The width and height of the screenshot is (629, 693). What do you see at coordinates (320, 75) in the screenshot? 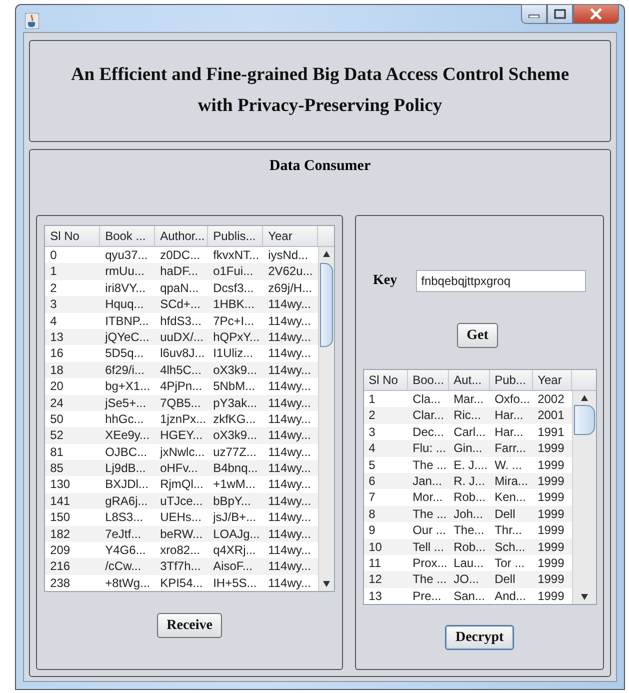
I see `app-title: An Efficient and Fine-grained Big Data Access Control Scheme` at bounding box center [320, 75].